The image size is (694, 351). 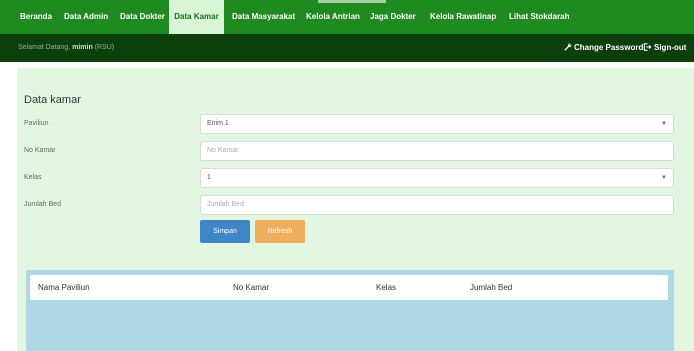 What do you see at coordinates (86, 17) in the screenshot?
I see `nav-data-admin: Data Admin` at bounding box center [86, 17].